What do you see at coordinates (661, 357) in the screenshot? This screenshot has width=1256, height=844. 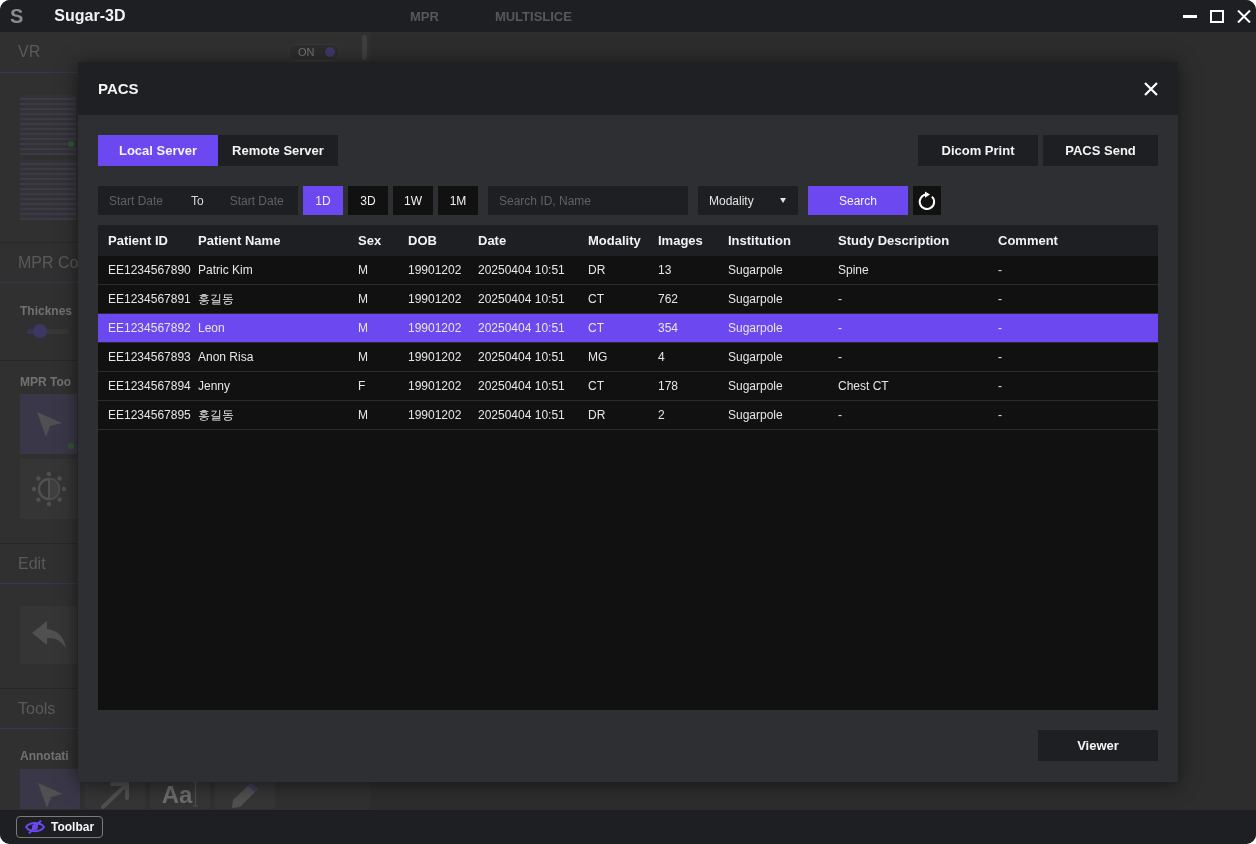 I see `table-cell-text: 4` at bounding box center [661, 357].